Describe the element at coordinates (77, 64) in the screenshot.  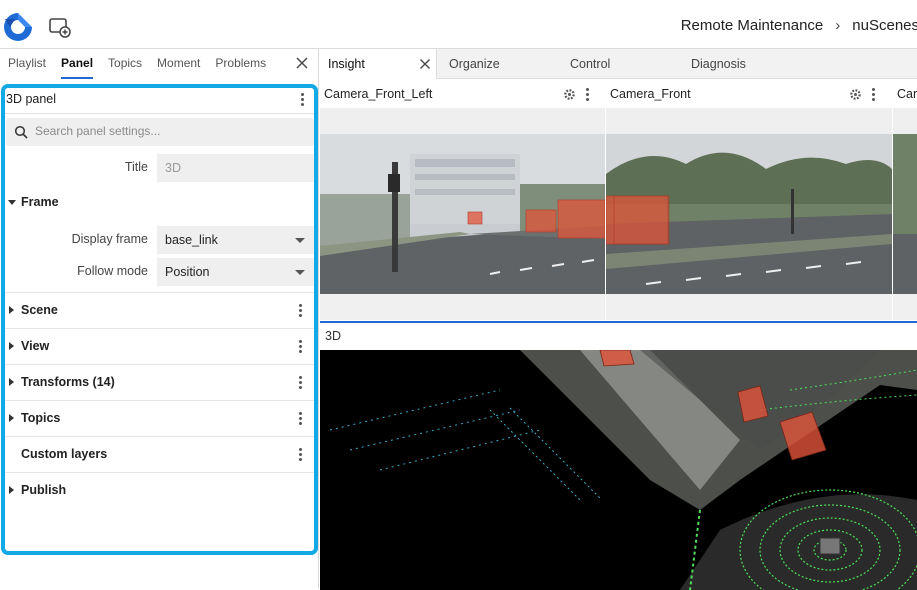
I see `tab-panel: Panel` at that location.